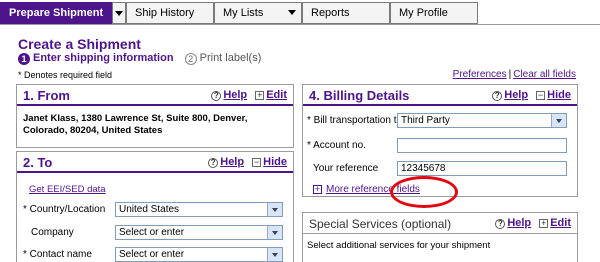  What do you see at coordinates (247, 162) in the screenshot?
I see `to-panel-tools: ? Help − Hide` at bounding box center [247, 162].